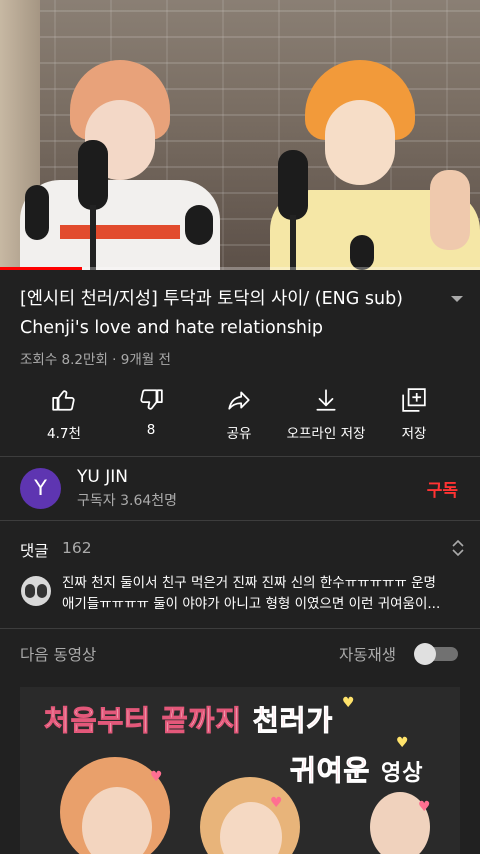 The width and height of the screenshot is (480, 854). What do you see at coordinates (368, 655) in the screenshot?
I see `autoplay-label: 자동재생` at bounding box center [368, 655].